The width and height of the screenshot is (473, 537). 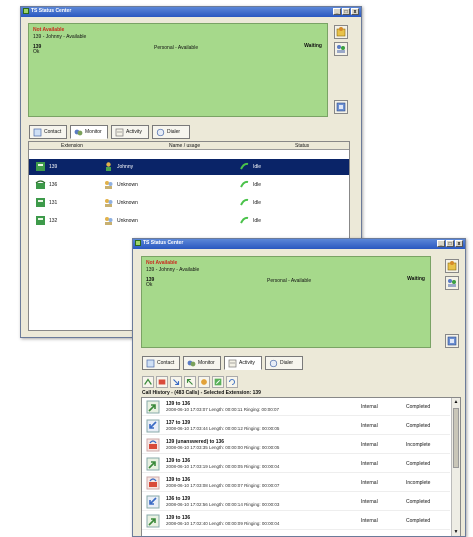 I want to click on column-header-extension: Extension, so click(x=72, y=146).